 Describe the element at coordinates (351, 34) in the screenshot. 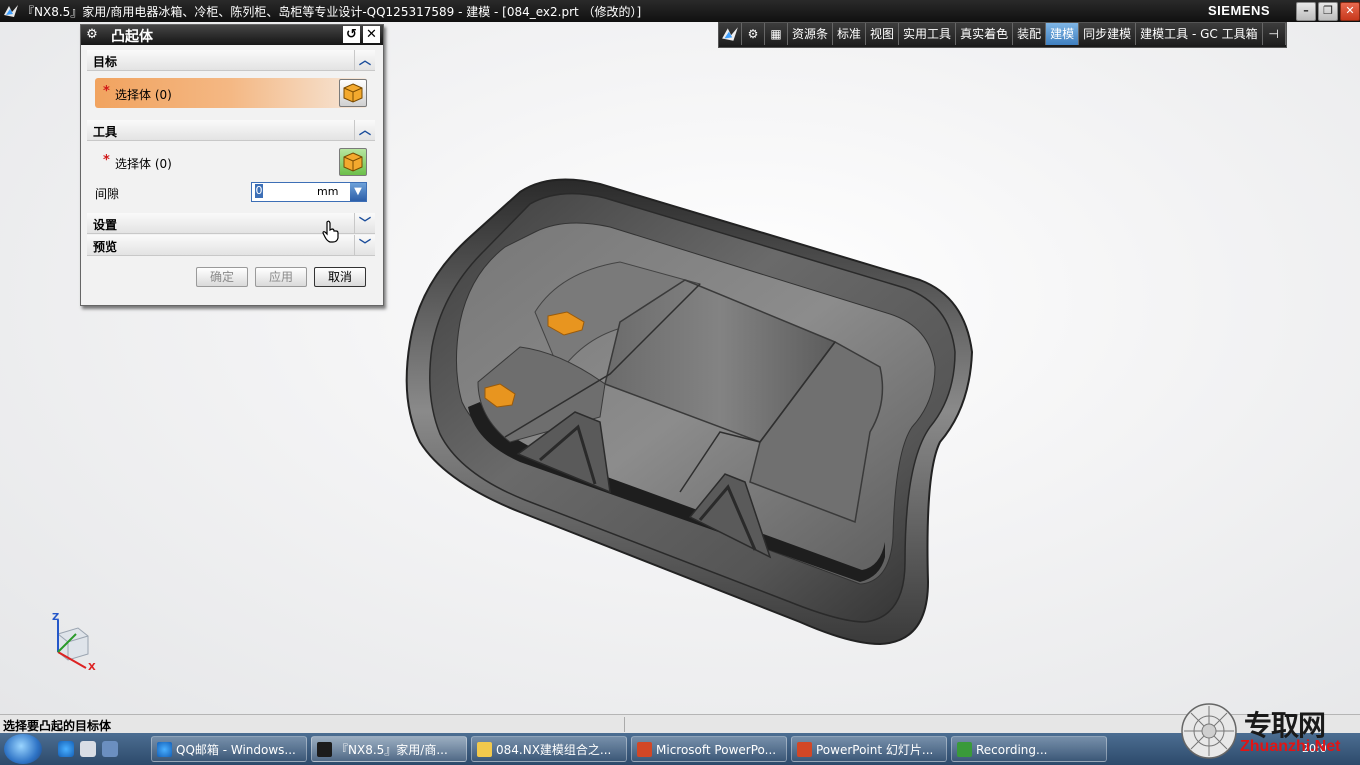

I see `reset-icon: ↺` at that location.